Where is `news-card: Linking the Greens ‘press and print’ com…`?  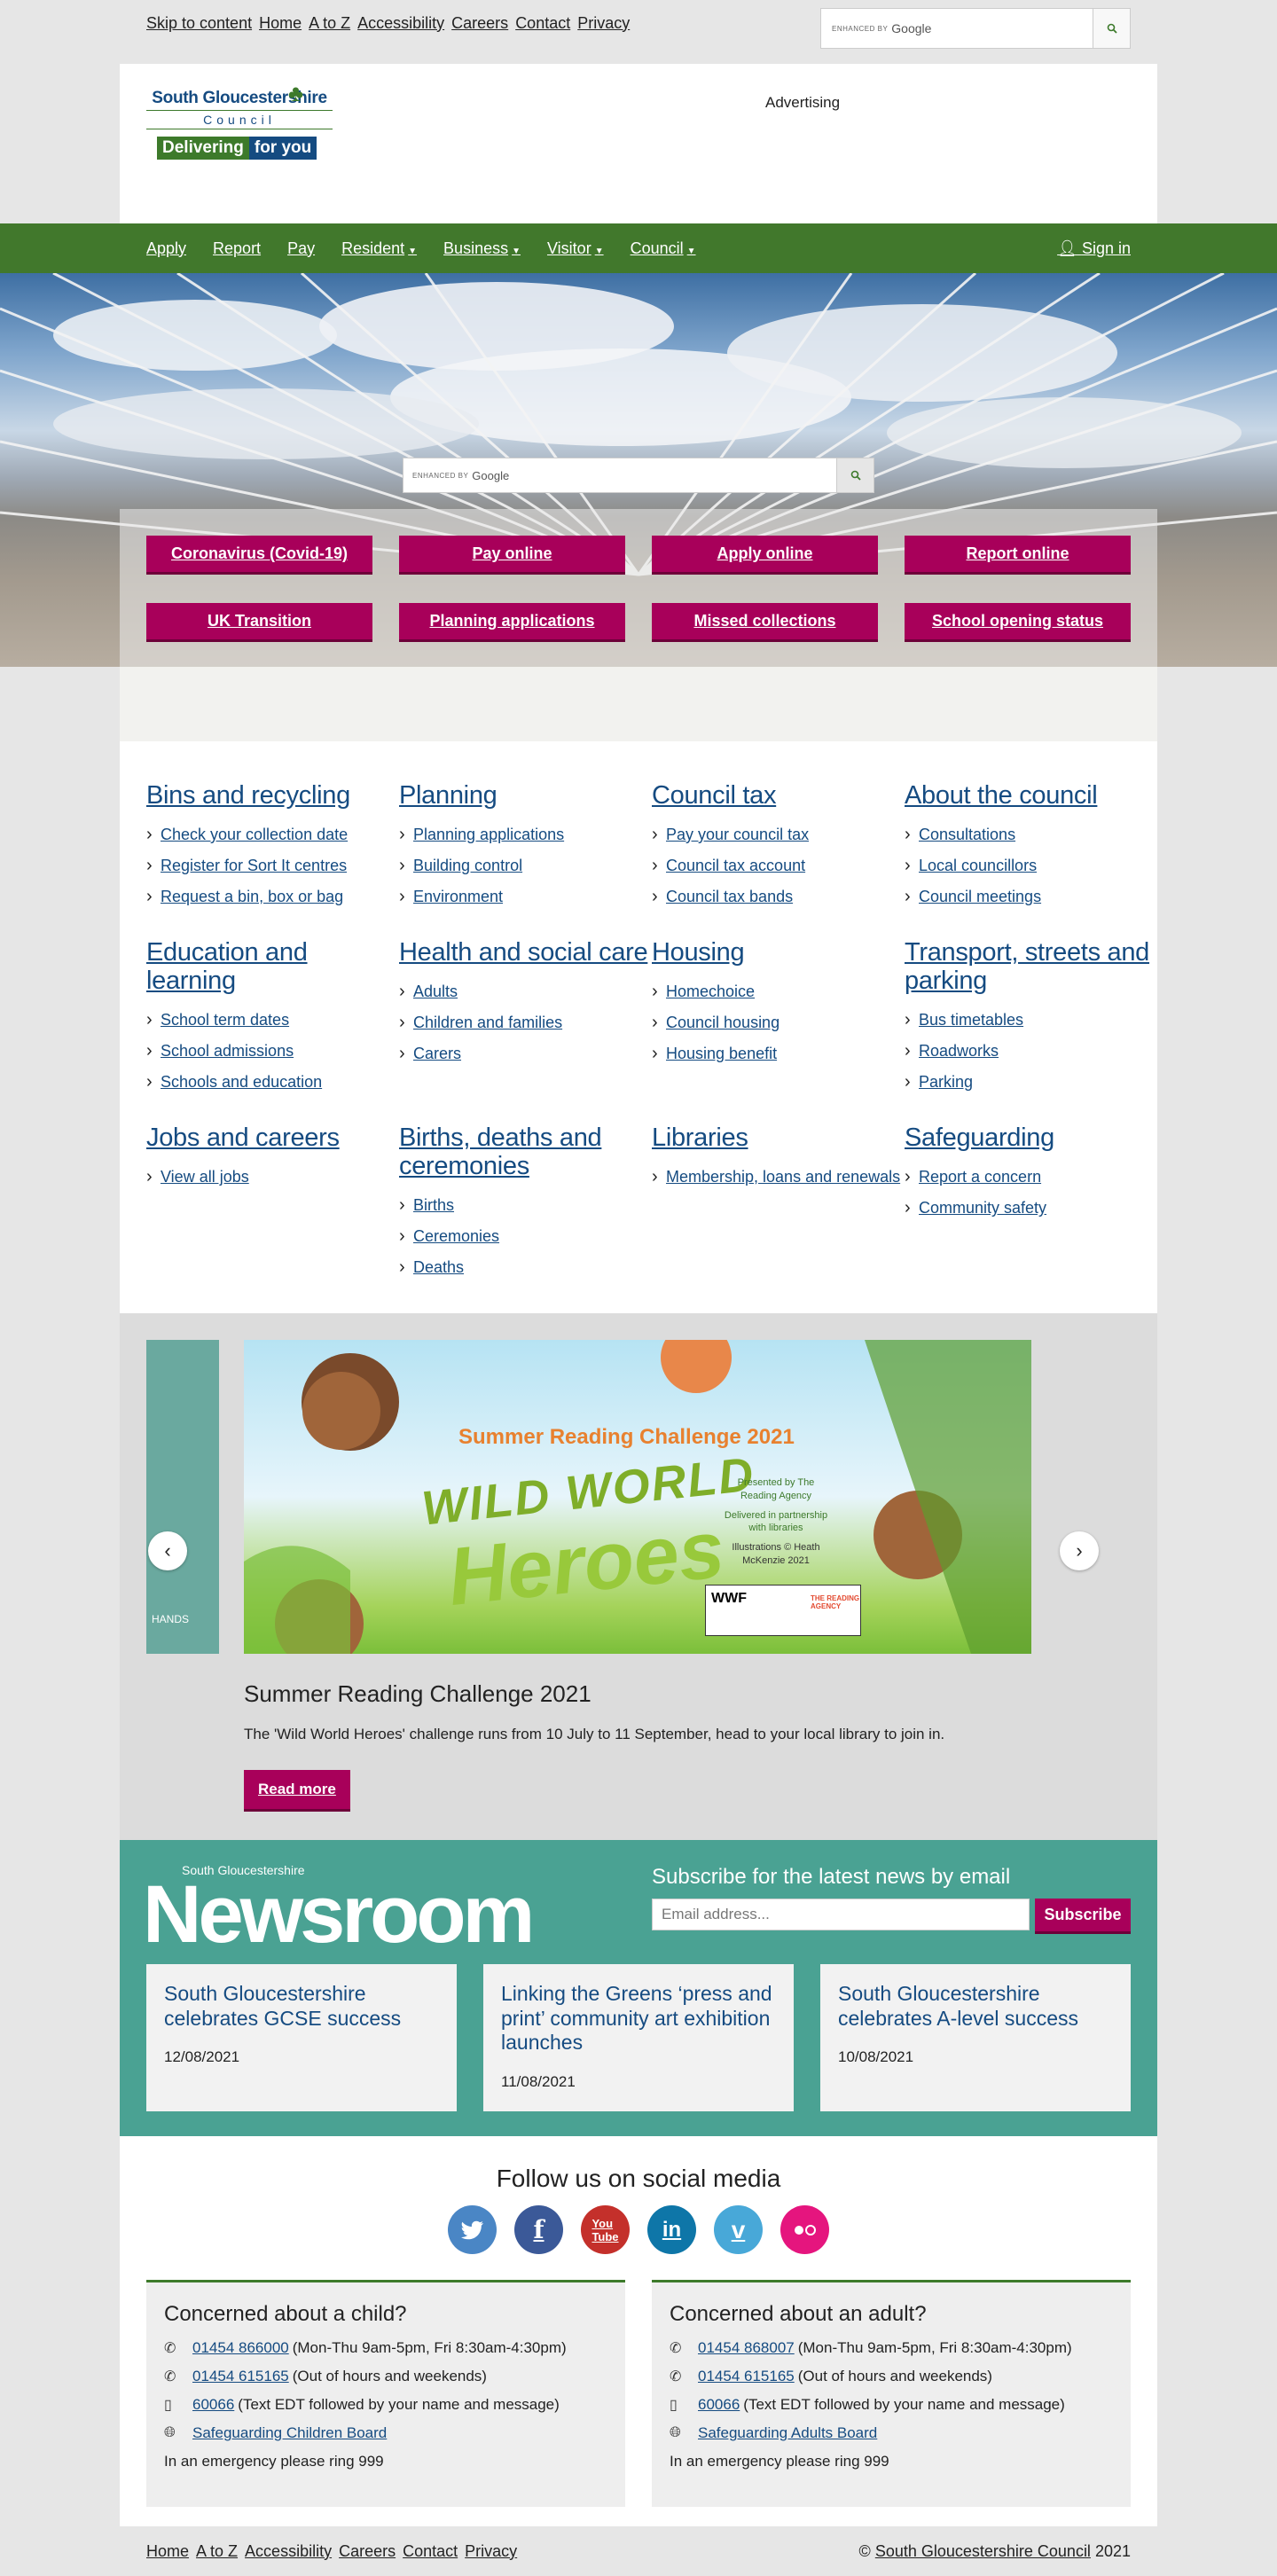
news-card: Linking the Greens ‘press and print’ com… is located at coordinates (638, 2038).